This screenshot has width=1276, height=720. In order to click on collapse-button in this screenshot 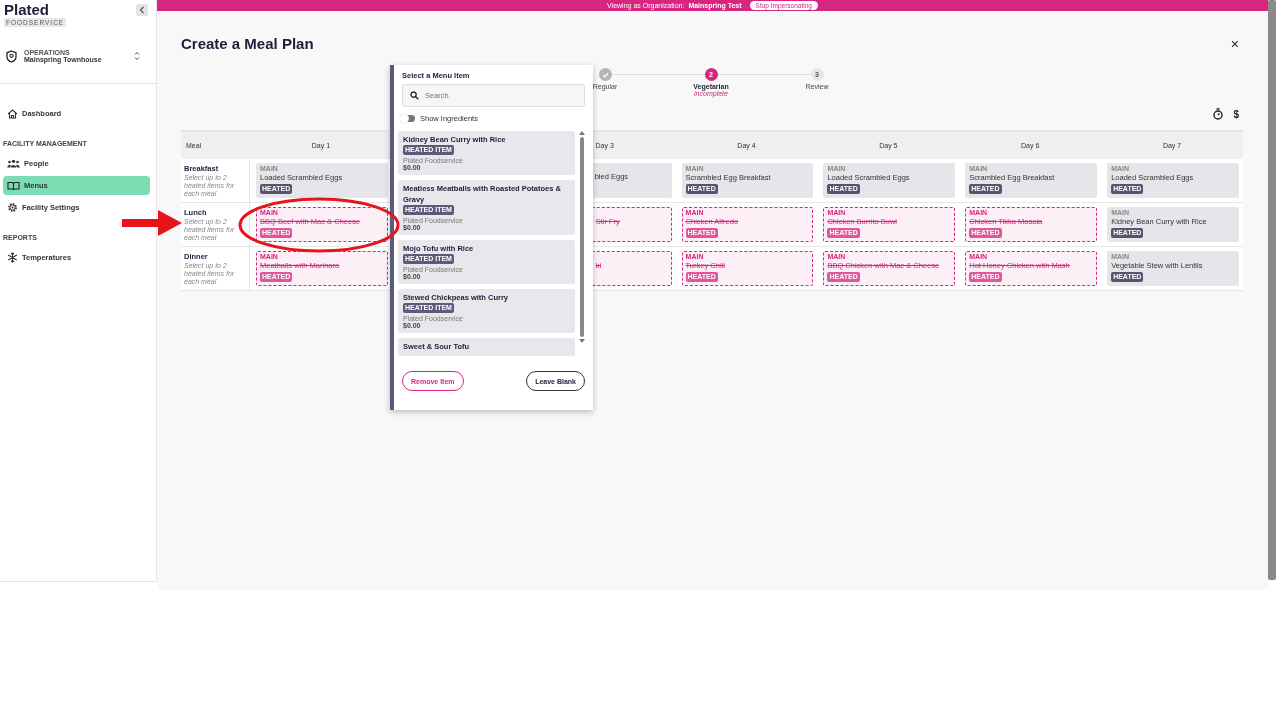, I will do `click(142, 10)`.